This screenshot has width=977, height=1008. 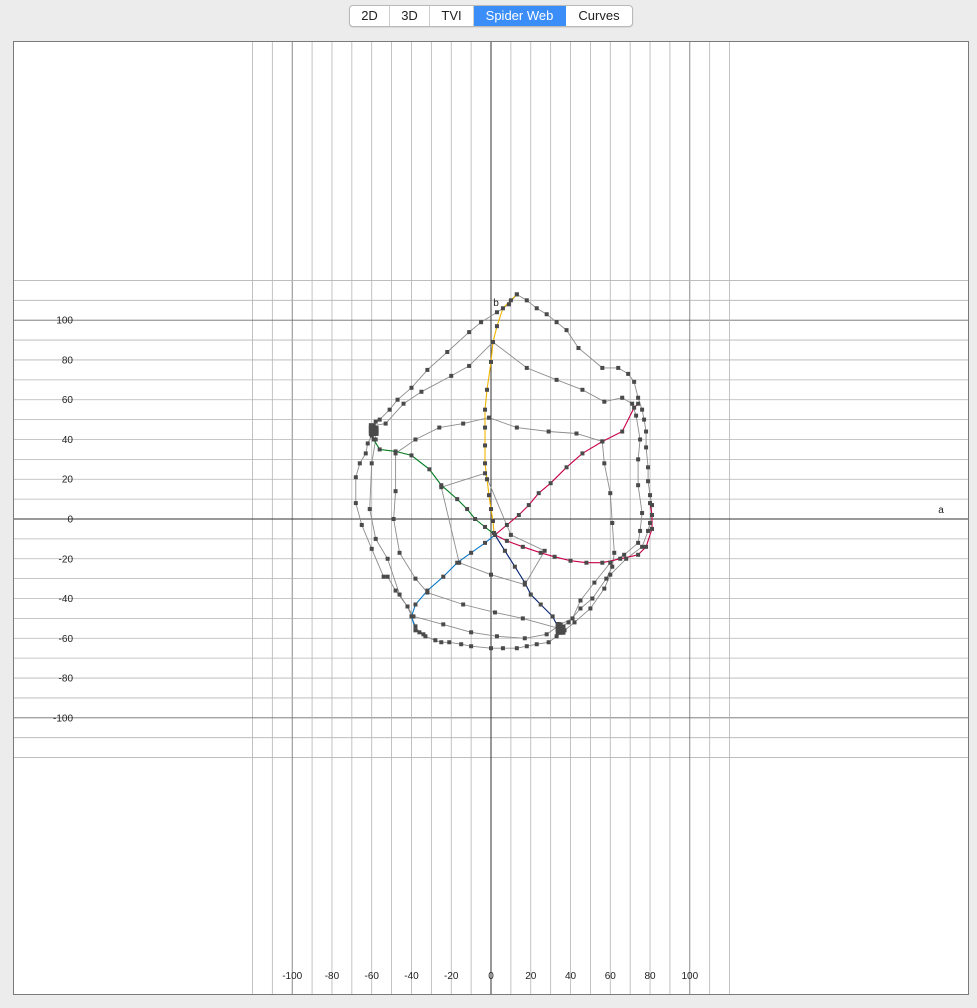 I want to click on tab-curves: Curves, so click(x=599, y=16).